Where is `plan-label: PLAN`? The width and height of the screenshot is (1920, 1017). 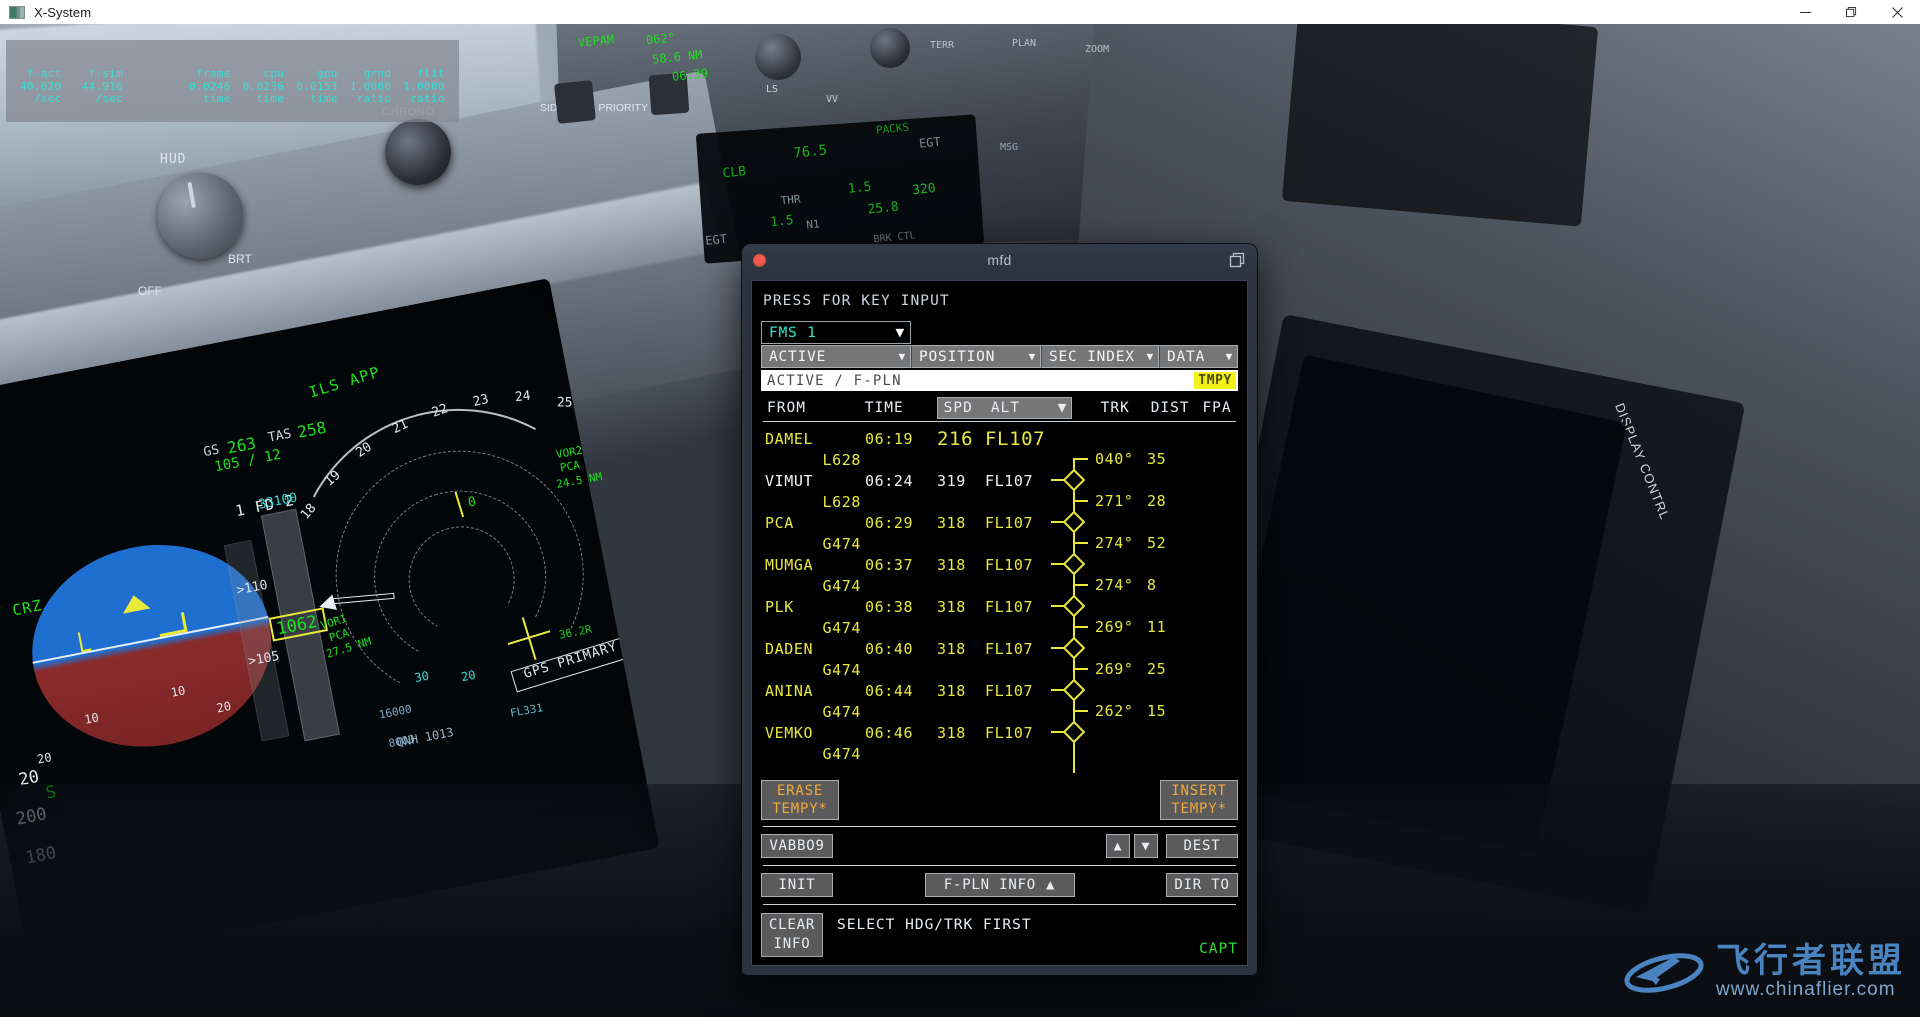
plan-label: PLAN is located at coordinates (1024, 43).